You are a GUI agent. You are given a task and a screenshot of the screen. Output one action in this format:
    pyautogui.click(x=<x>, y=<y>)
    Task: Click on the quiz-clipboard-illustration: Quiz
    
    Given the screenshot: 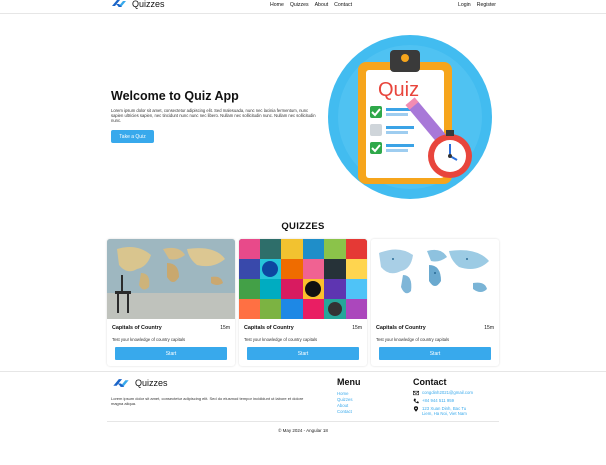 What is the action you would take?
    pyautogui.click(x=410, y=117)
    